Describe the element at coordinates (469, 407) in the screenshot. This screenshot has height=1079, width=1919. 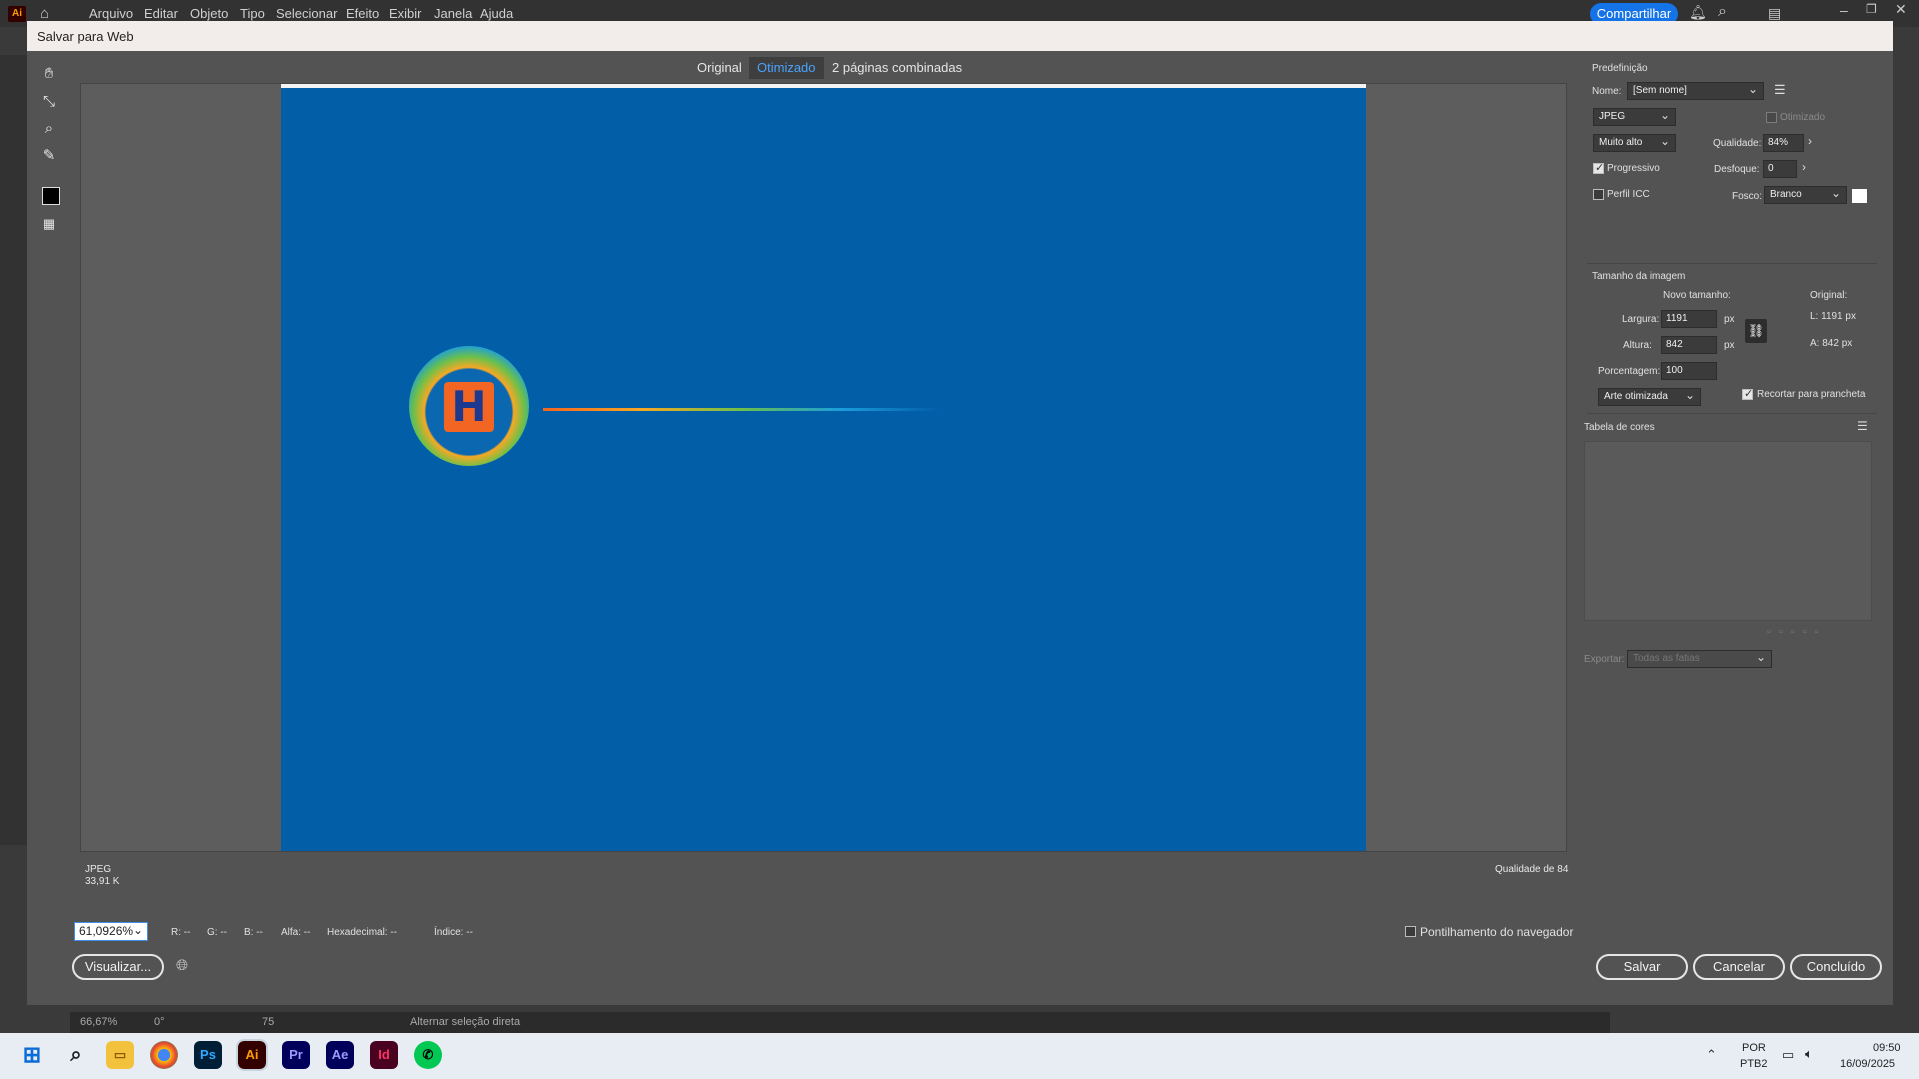
I see `brand-logo-mark: H` at that location.